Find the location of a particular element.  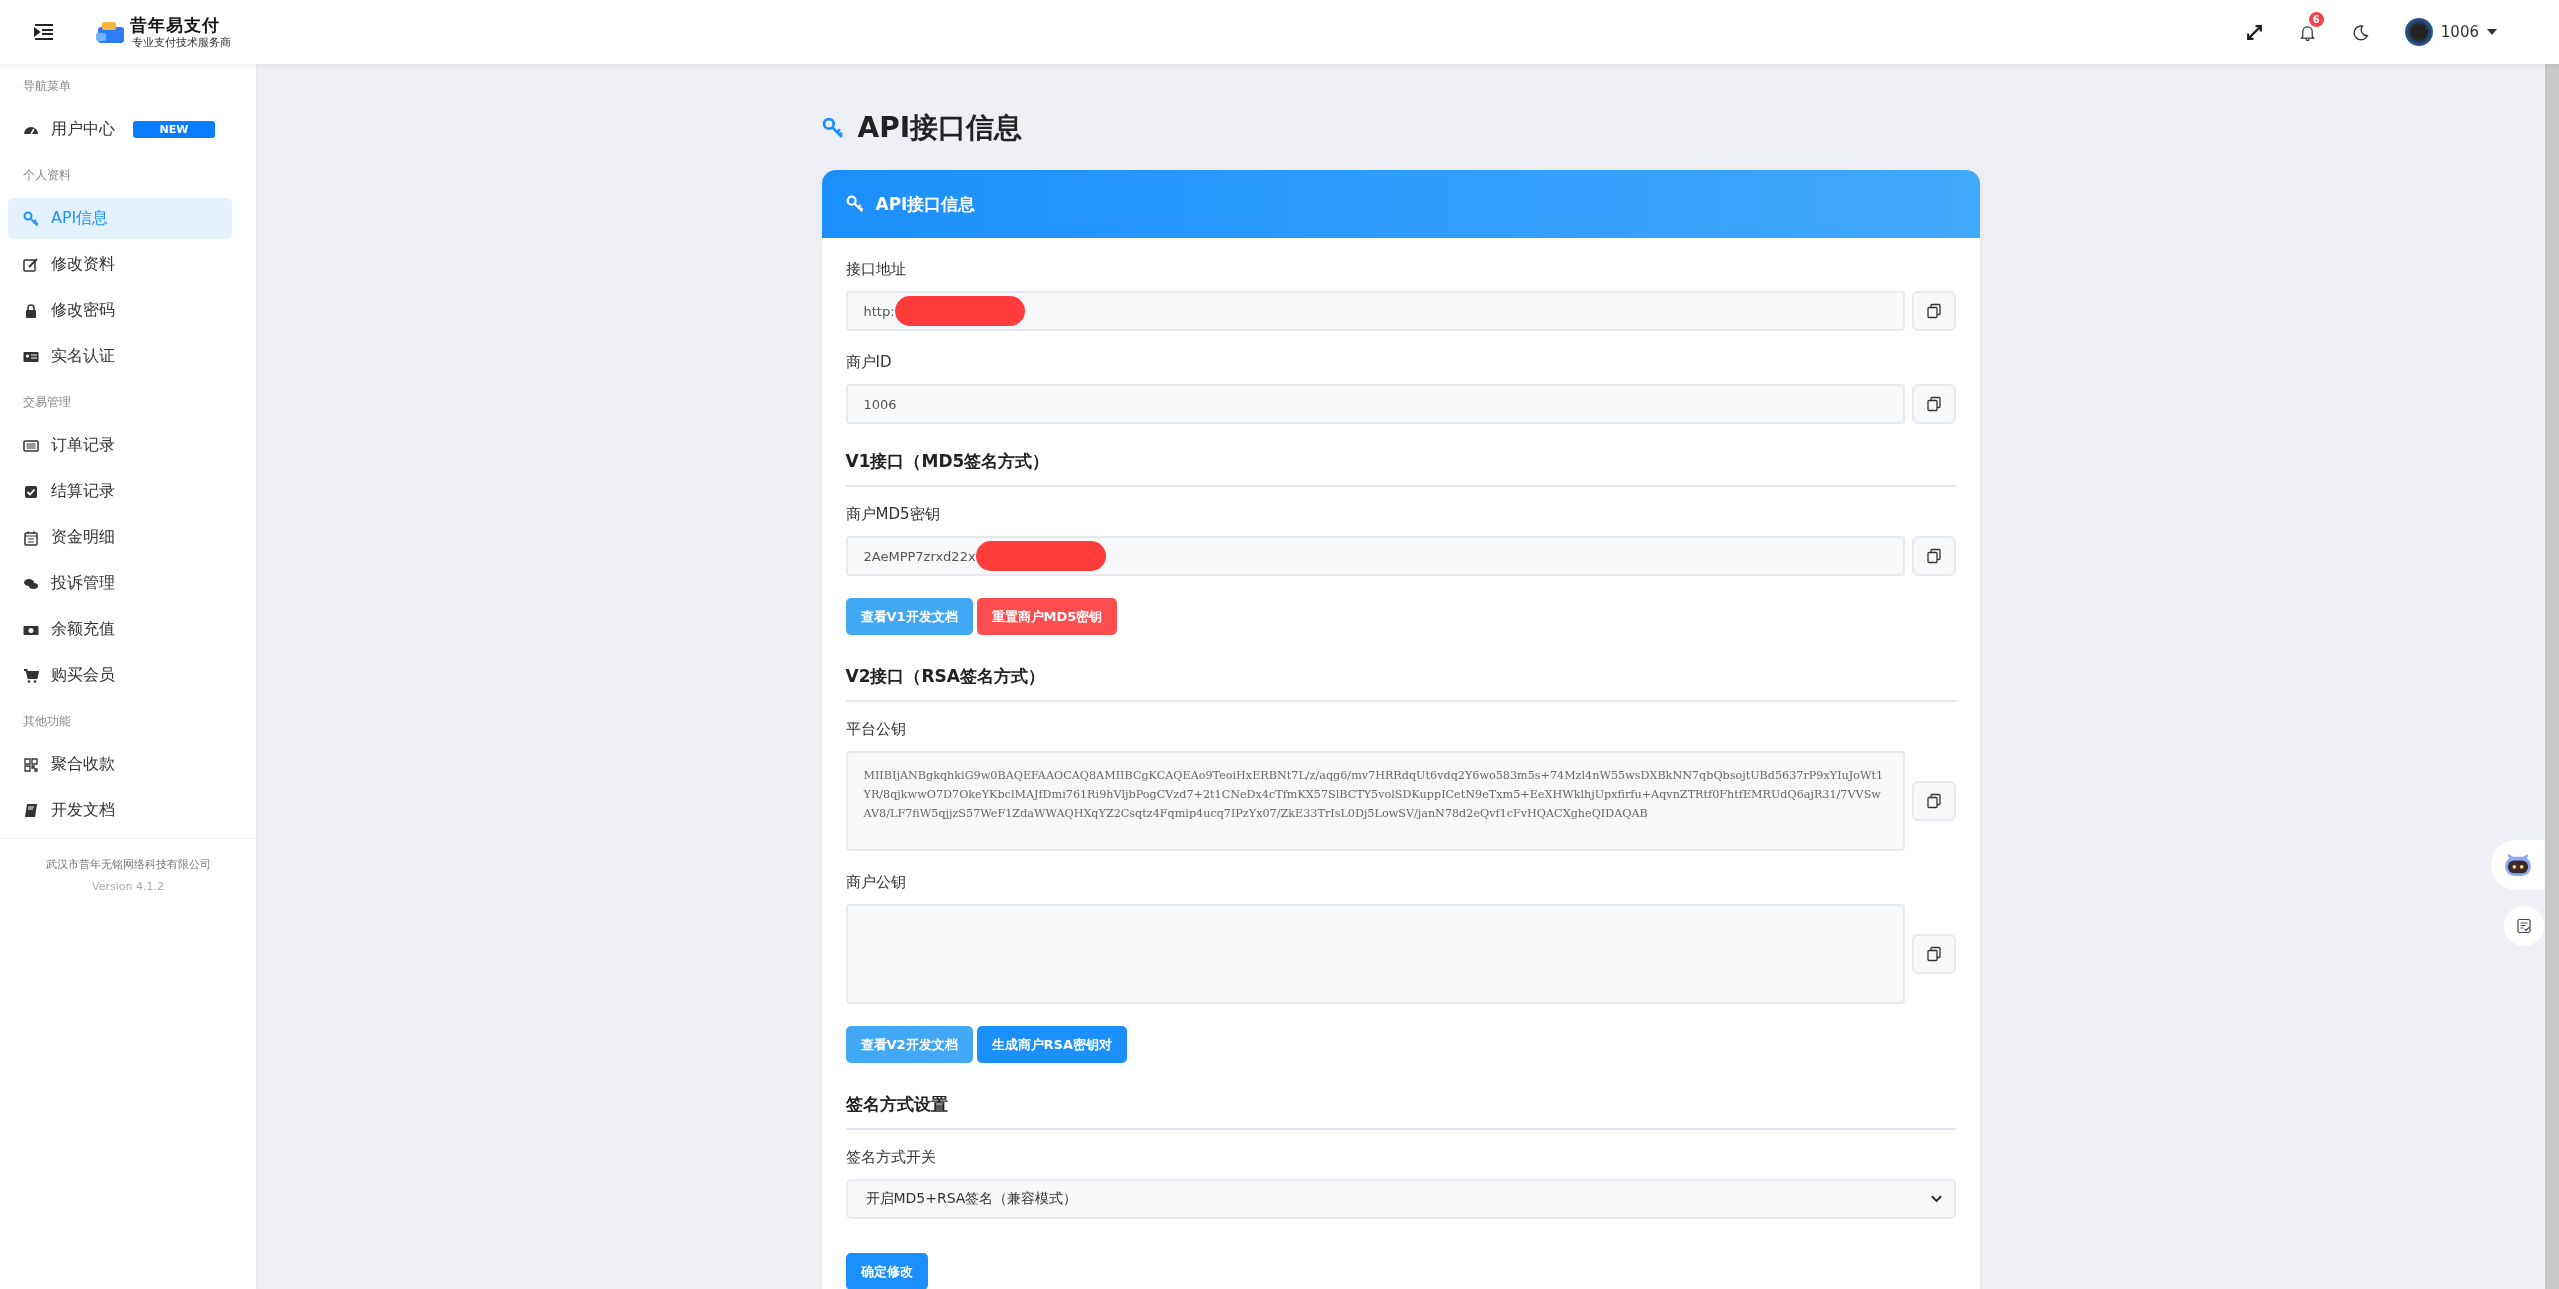

sidebar-item: 投诉管理 is located at coordinates (120, 583).